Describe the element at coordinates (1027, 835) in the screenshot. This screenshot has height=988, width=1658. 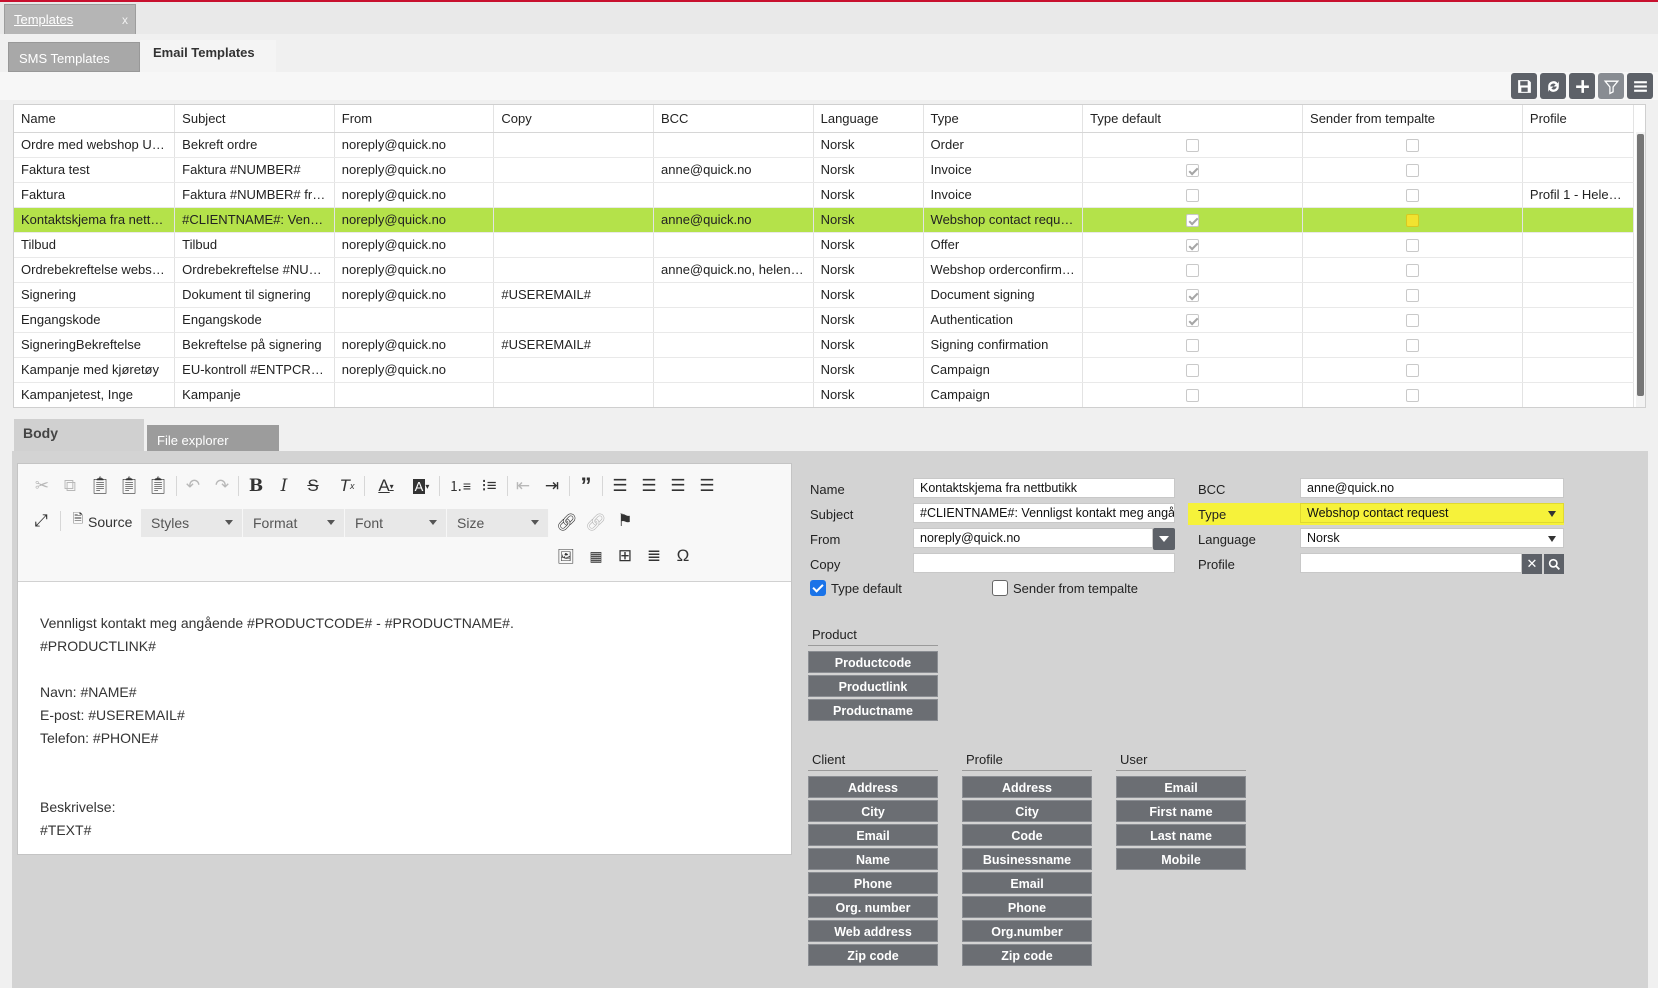
I see `profile-variable-button: Code` at that location.